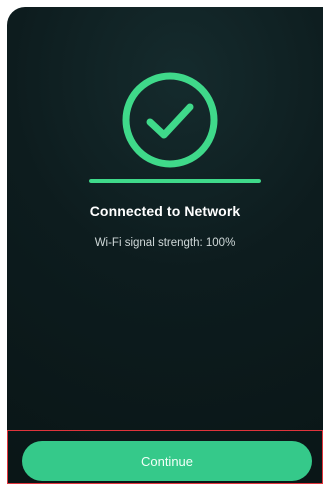 Image resolution: width=323 pixels, height=484 pixels. Describe the element at coordinates (165, 211) in the screenshot. I see `connection-status-title: Connected to Network` at that location.